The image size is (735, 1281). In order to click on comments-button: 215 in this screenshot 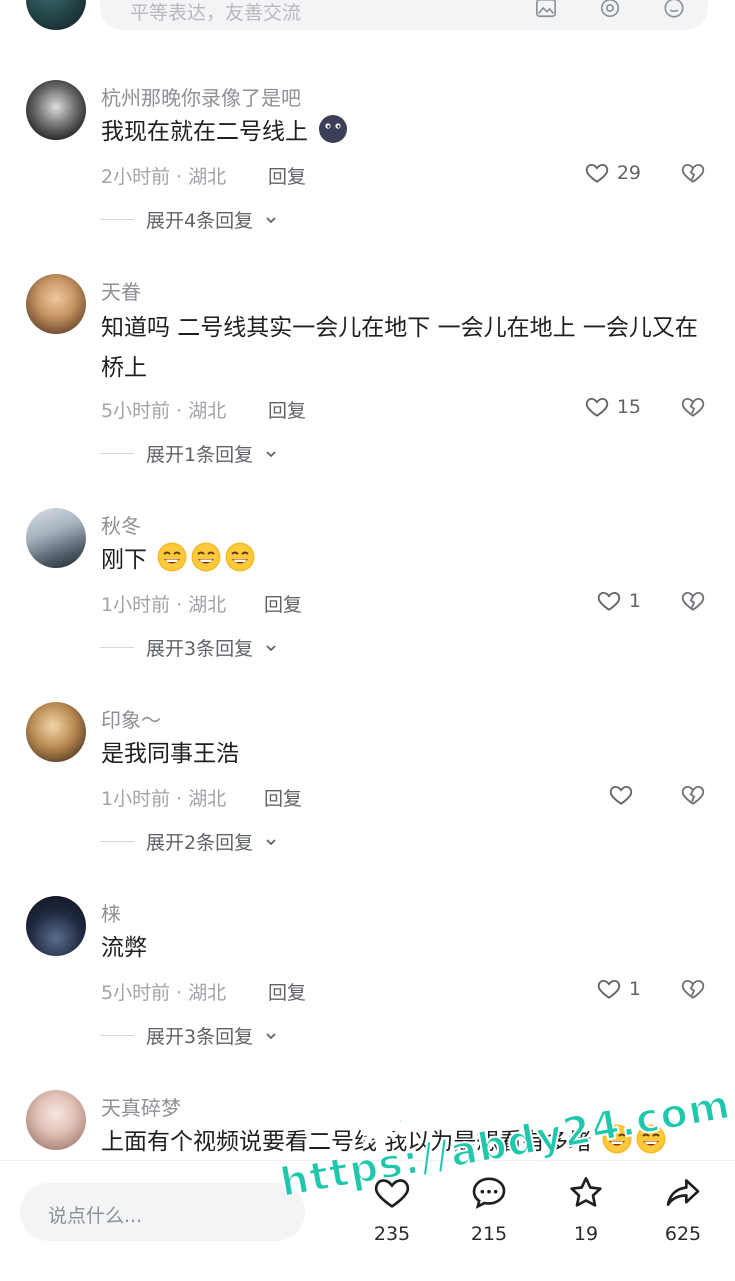, I will do `click(489, 1209)`.